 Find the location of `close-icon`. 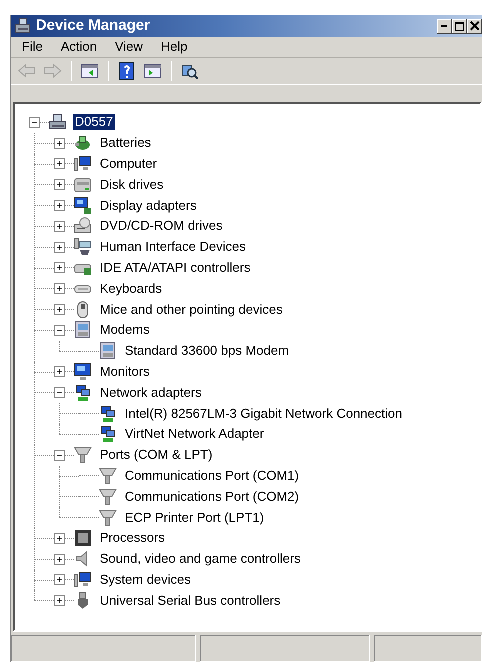

close-icon is located at coordinates (475, 26).